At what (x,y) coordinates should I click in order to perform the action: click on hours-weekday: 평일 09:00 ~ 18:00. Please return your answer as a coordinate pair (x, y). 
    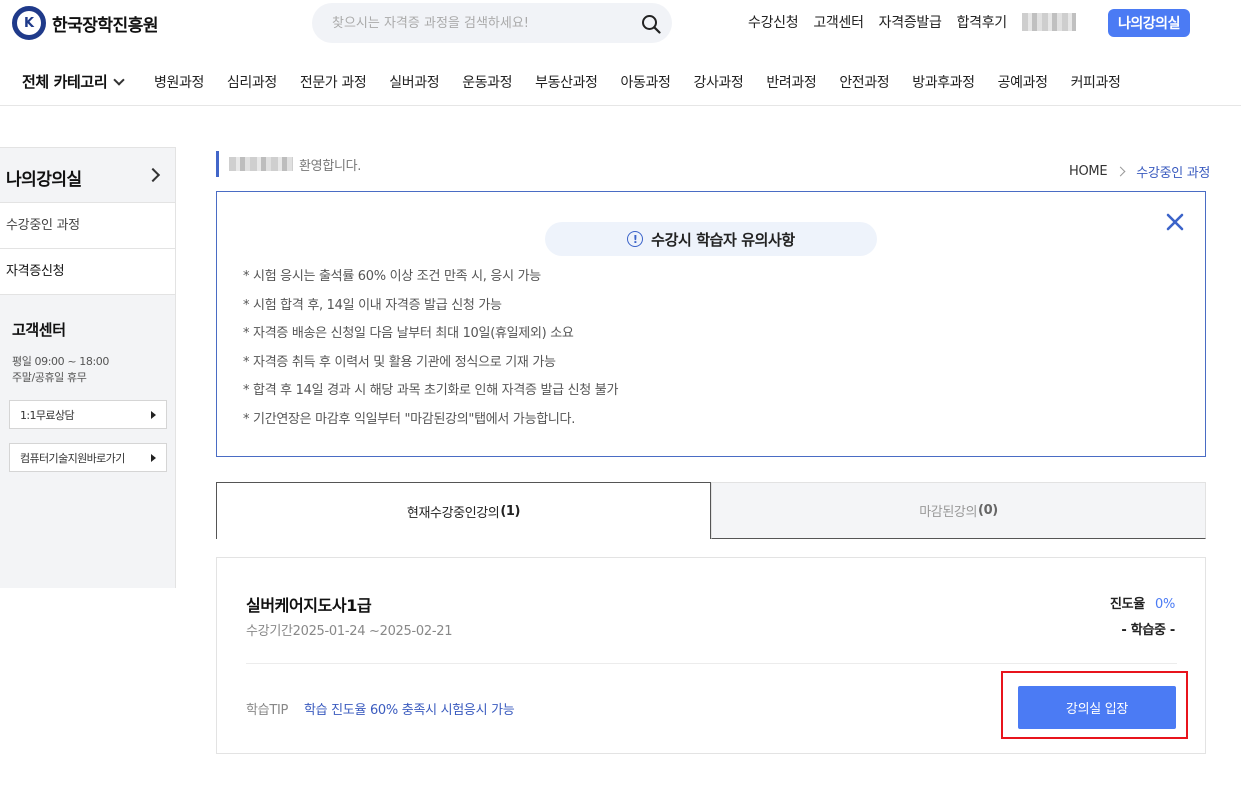
    Looking at the image, I should click on (60, 361).